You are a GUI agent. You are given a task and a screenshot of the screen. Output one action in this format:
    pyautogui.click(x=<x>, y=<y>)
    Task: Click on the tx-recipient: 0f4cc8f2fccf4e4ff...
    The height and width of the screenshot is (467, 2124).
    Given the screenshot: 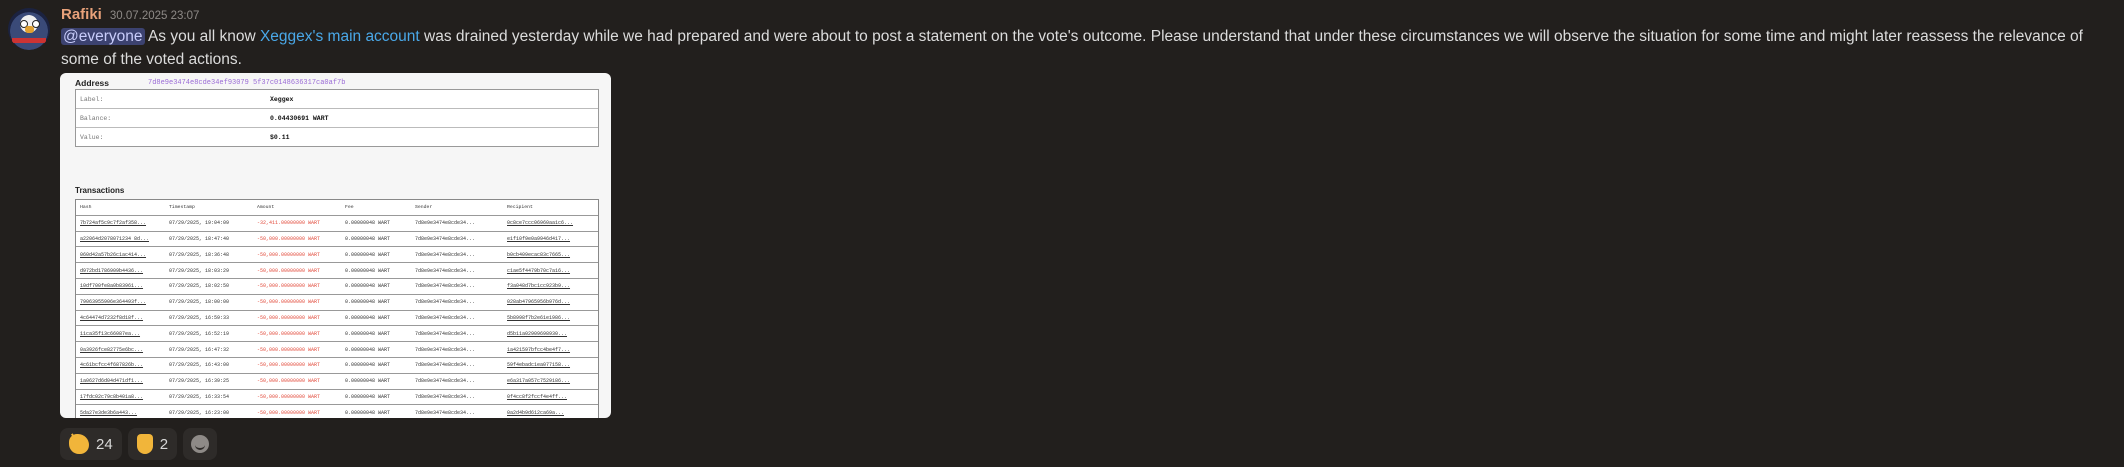 What is the action you would take?
    pyautogui.click(x=551, y=397)
    